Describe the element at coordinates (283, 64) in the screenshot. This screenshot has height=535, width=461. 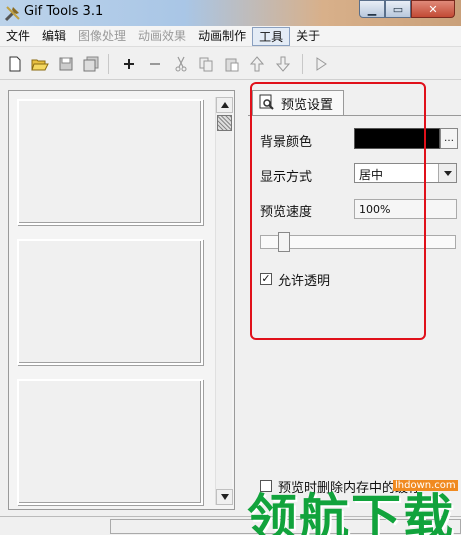
I see `move-down-icon` at that location.